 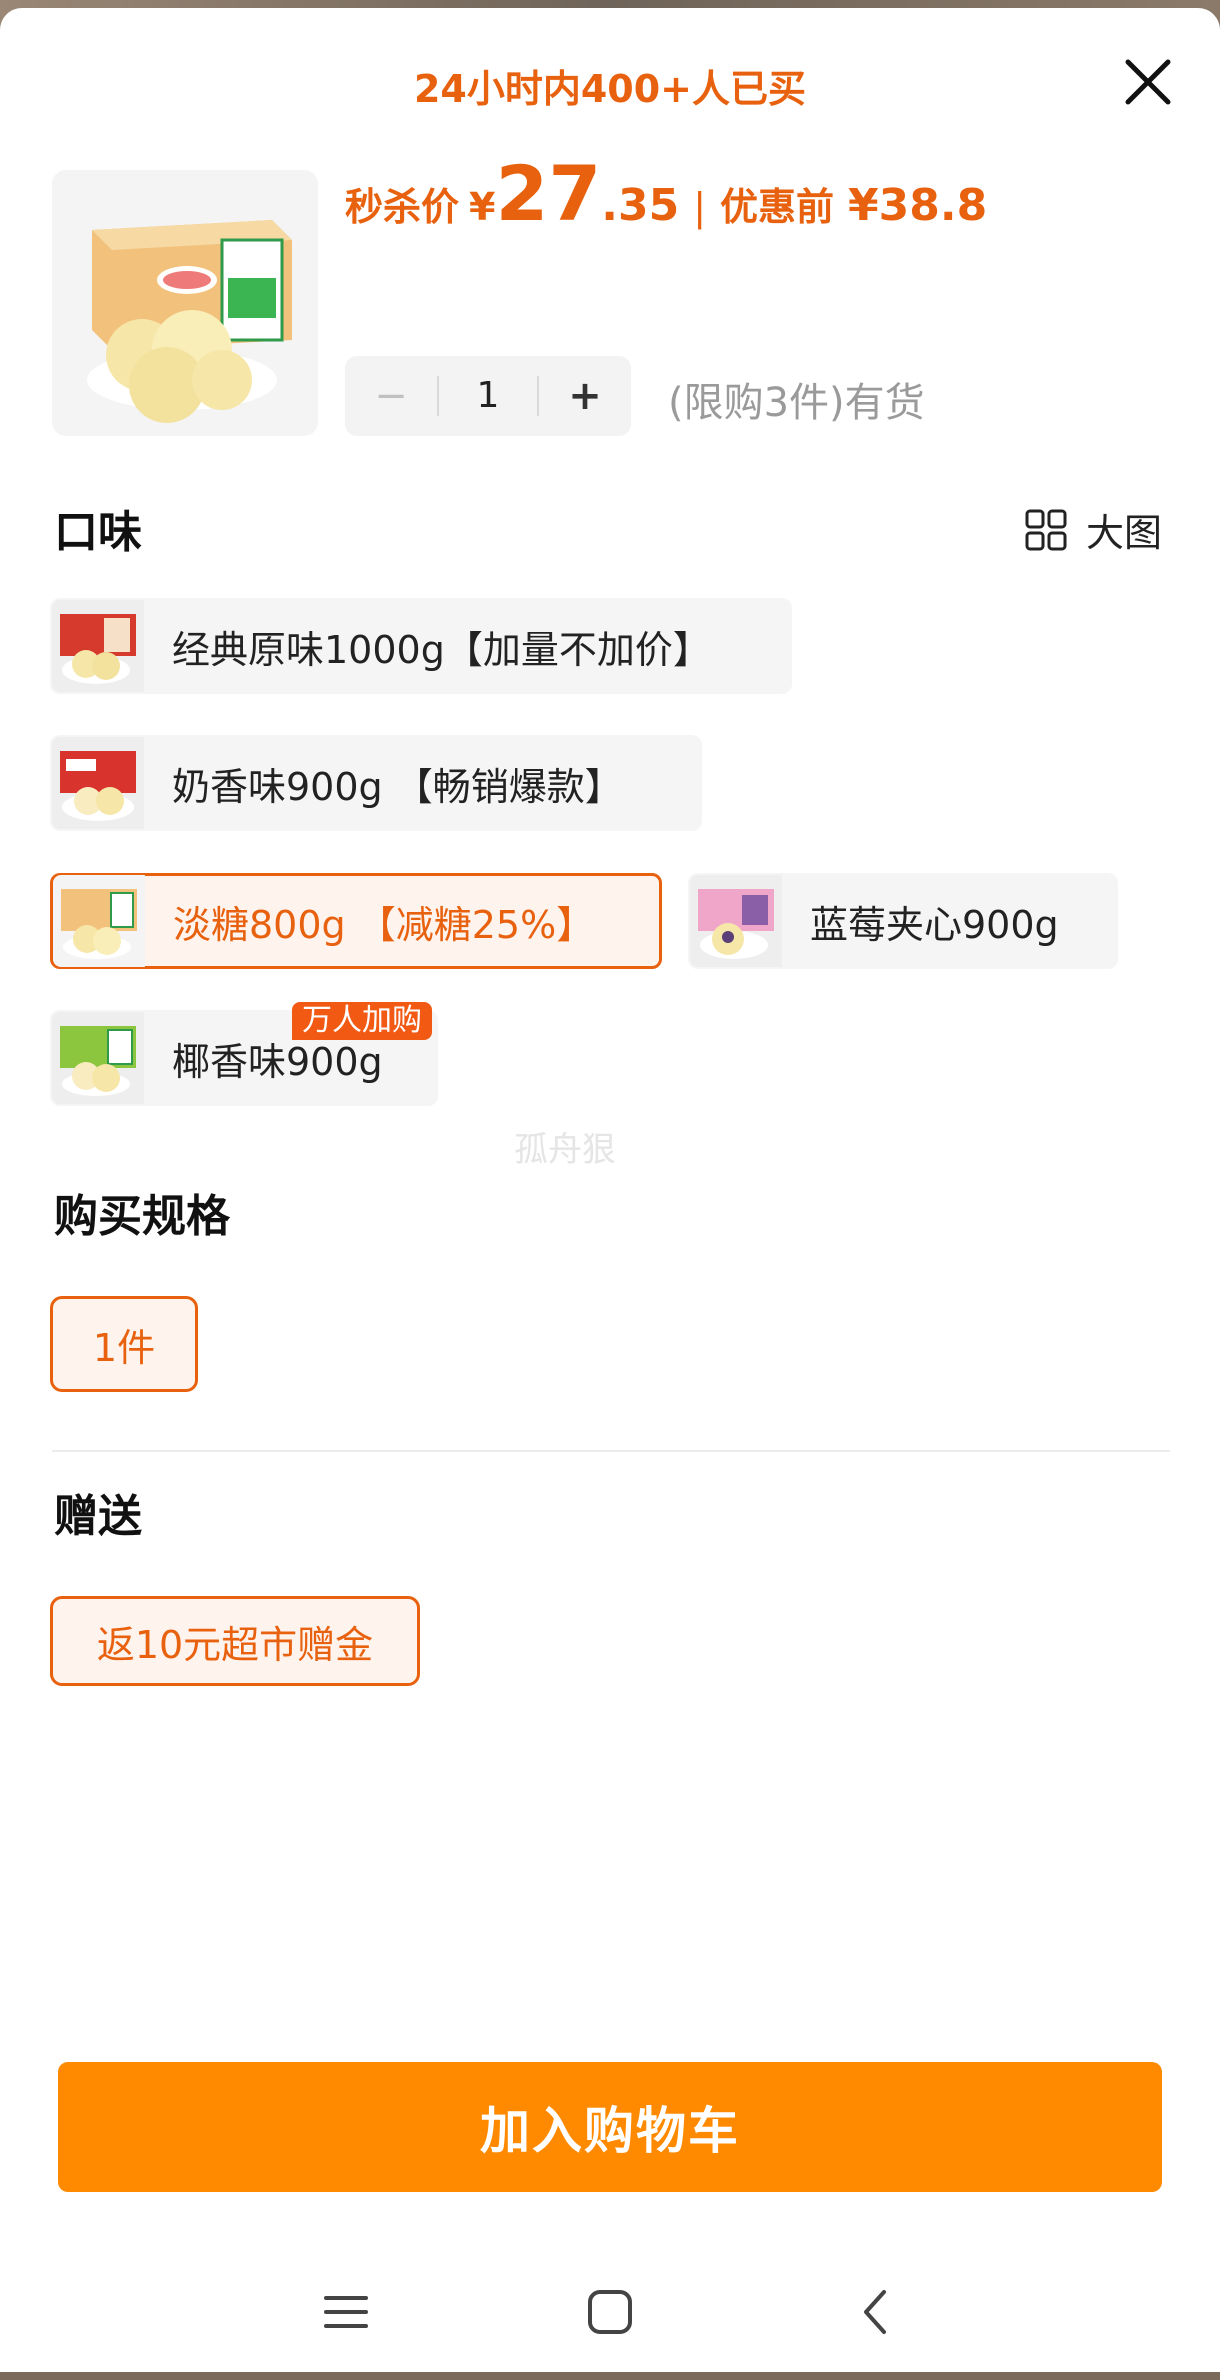 I want to click on flavor-option-blueberry: 蓝莓夹心900g, so click(x=903, y=921).